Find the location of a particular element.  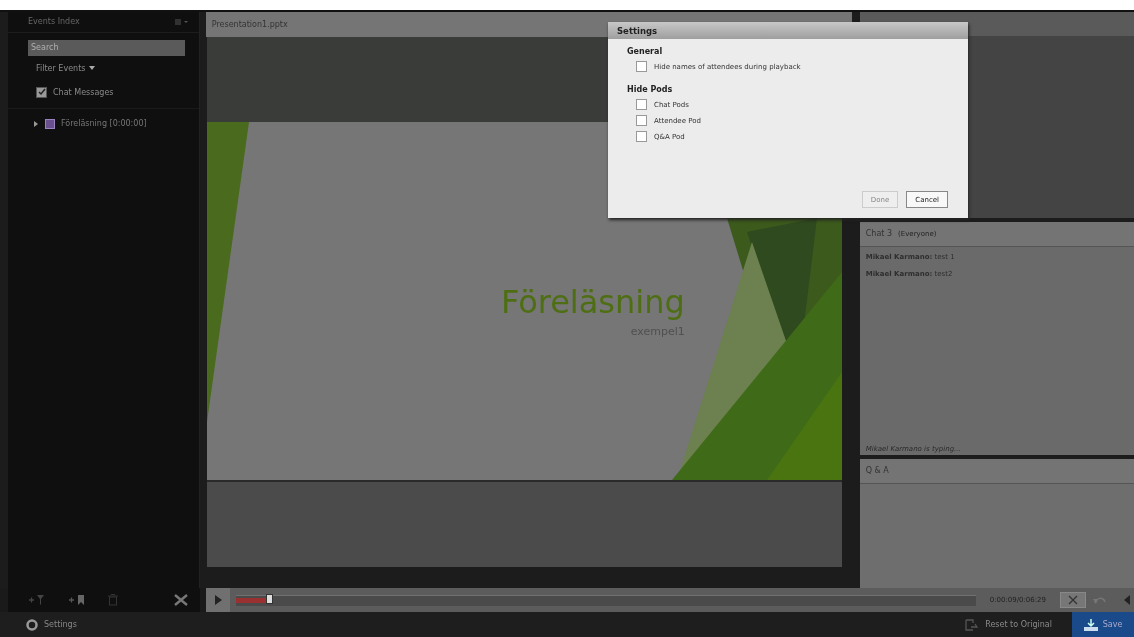

timeline-track is located at coordinates (606, 600).